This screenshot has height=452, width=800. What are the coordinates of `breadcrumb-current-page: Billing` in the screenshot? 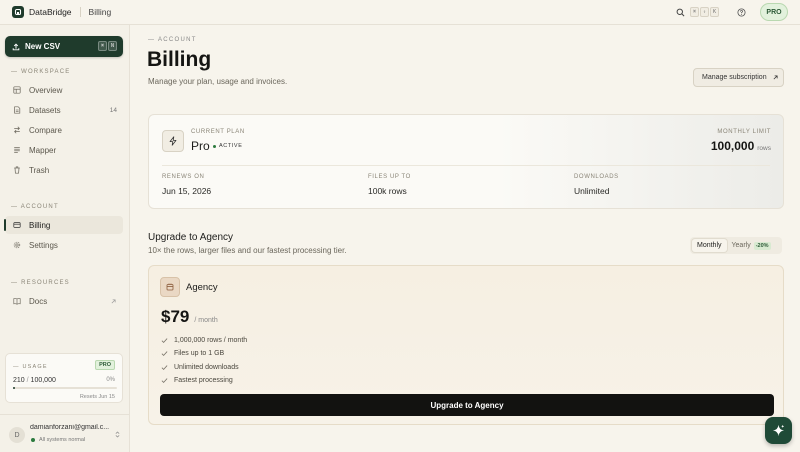 It's located at (100, 12).